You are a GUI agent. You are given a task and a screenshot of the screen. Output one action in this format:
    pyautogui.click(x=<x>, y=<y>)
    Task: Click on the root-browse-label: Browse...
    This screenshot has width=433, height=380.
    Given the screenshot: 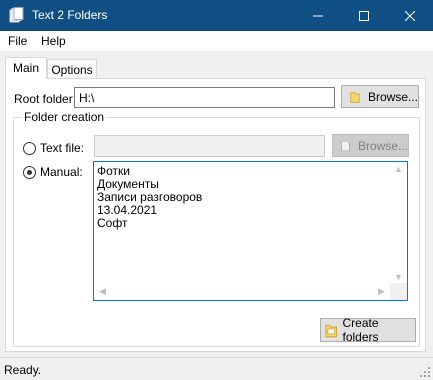 What is the action you would take?
    pyautogui.click(x=392, y=96)
    